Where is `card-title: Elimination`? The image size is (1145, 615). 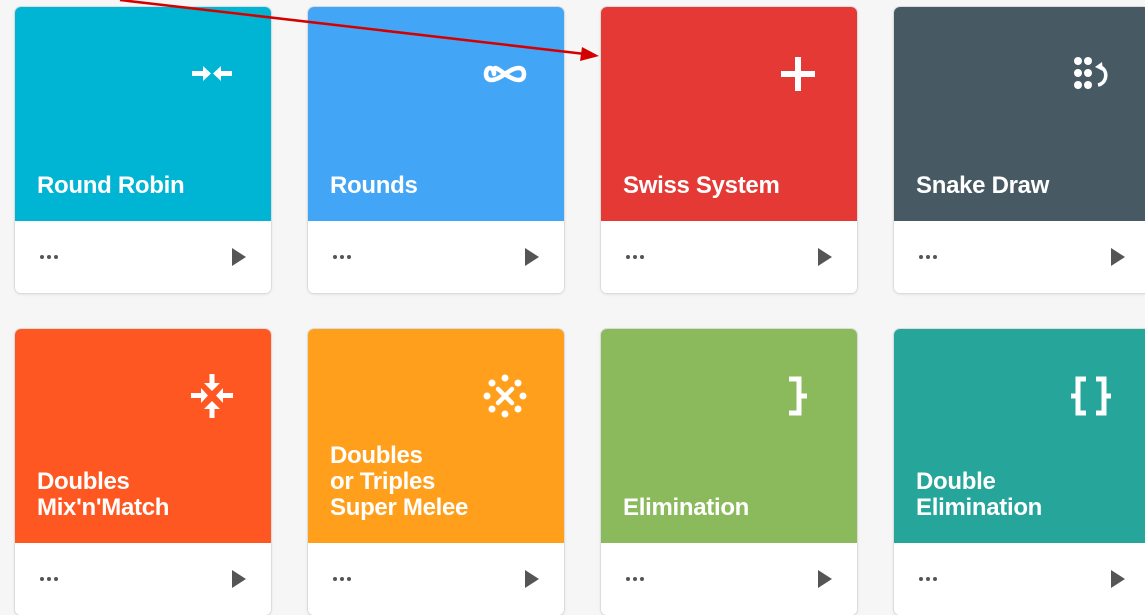
card-title: Elimination is located at coordinates (686, 507).